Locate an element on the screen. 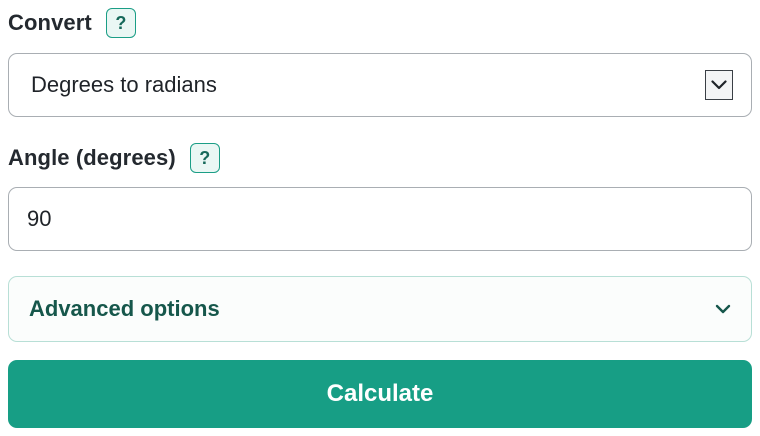 The image size is (760, 436). convert-select-value: Degrees to radians is located at coordinates (124, 84).